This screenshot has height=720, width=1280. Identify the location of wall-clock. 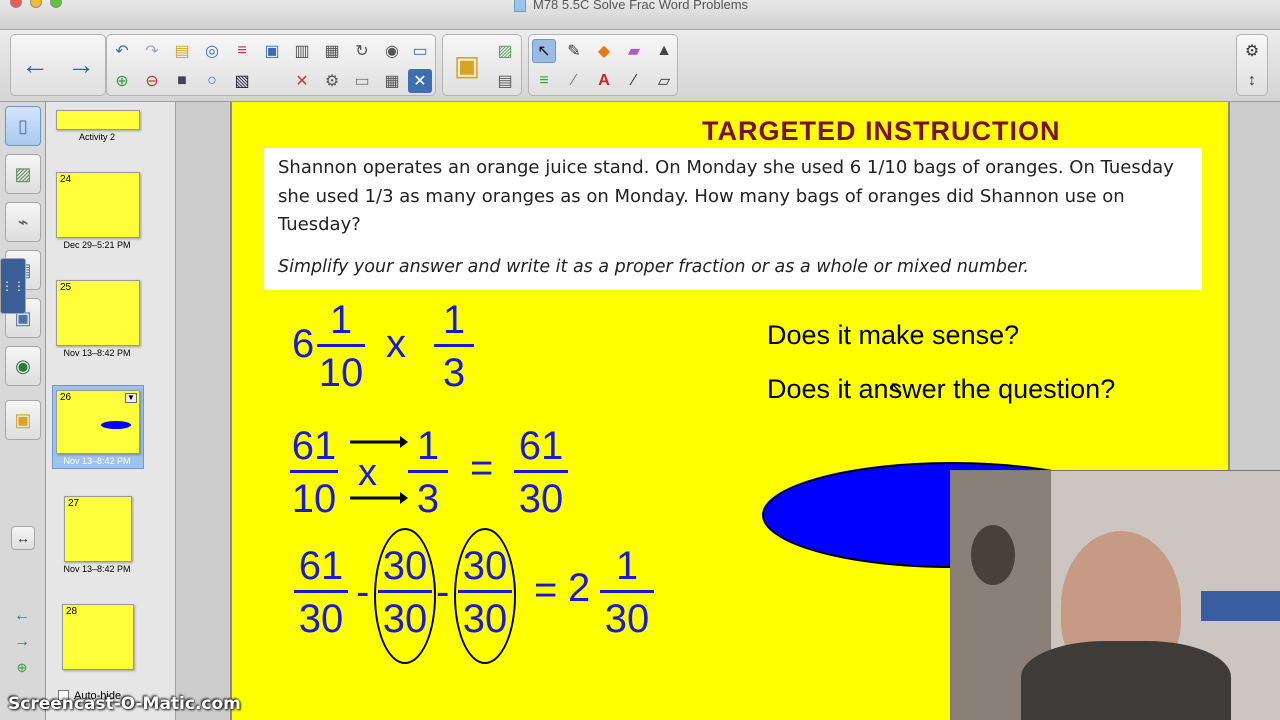
(993, 555).